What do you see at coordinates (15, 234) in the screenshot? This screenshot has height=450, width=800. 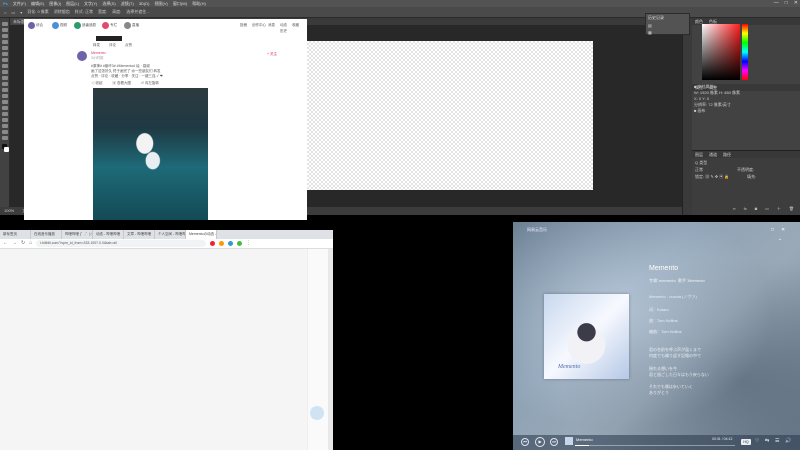 I see `browser-tab: 新标签页` at bounding box center [15, 234].